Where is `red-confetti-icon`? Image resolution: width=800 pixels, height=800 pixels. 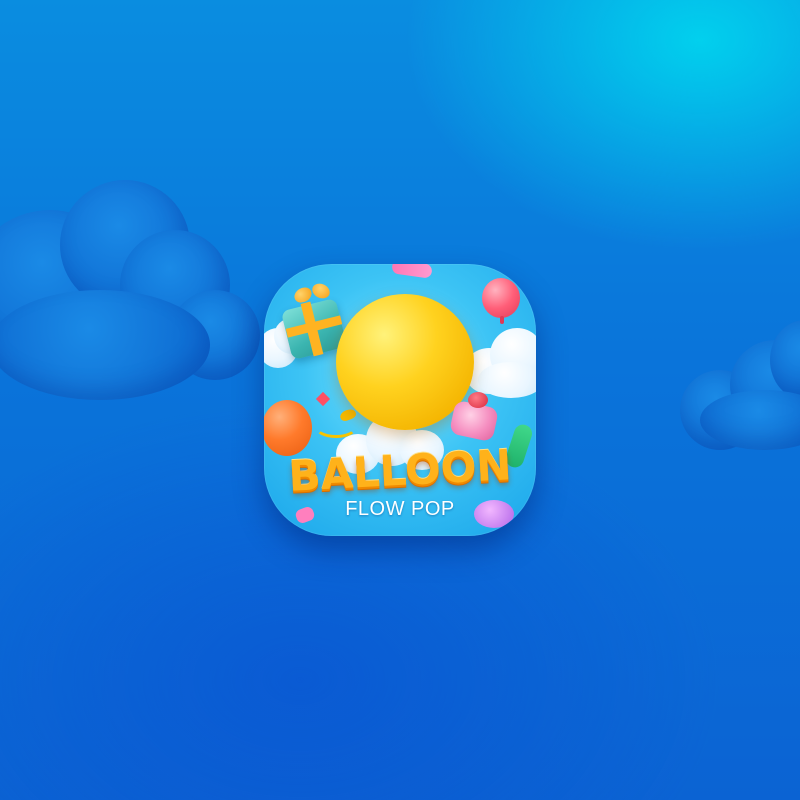
red-confetti-icon is located at coordinates (323, 399).